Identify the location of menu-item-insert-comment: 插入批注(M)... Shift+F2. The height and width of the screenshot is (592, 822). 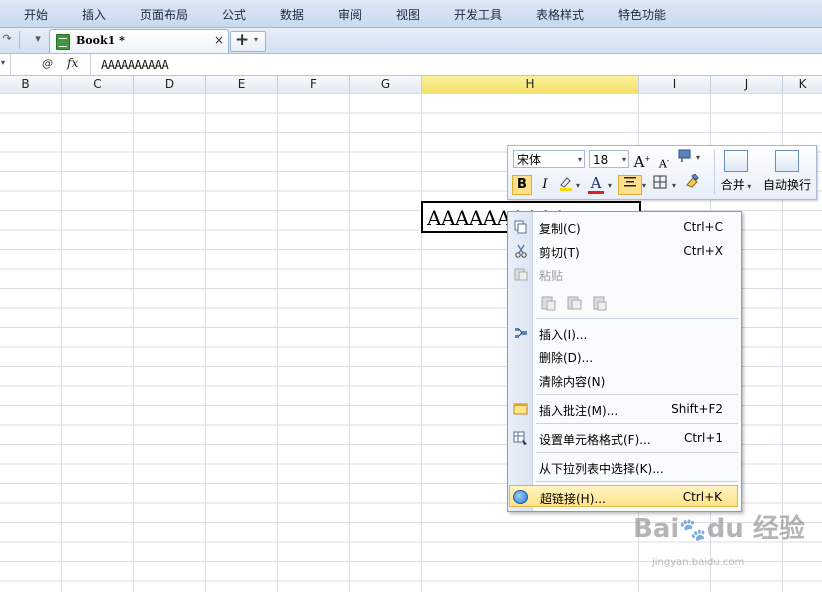
(623, 409).